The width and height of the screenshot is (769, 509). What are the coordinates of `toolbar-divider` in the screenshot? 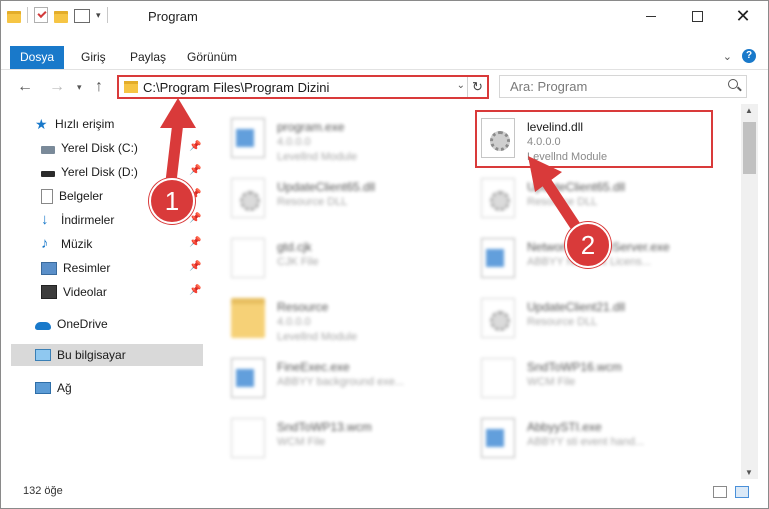 It's located at (27, 15).